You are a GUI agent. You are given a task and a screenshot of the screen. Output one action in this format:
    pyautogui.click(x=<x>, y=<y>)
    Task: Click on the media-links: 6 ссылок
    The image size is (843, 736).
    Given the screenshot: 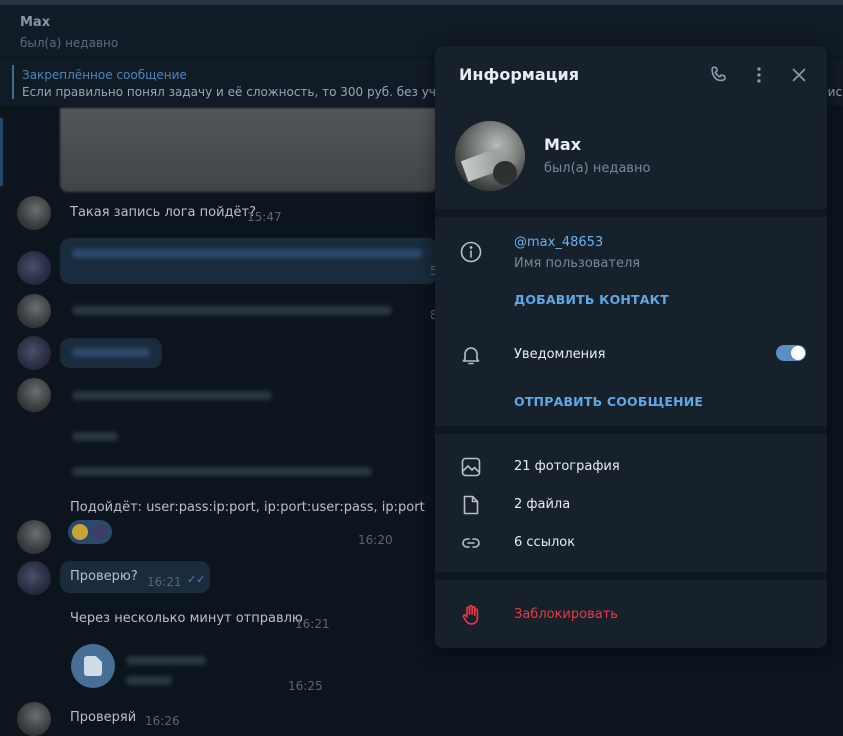 What is the action you would take?
    pyautogui.click(x=544, y=542)
    